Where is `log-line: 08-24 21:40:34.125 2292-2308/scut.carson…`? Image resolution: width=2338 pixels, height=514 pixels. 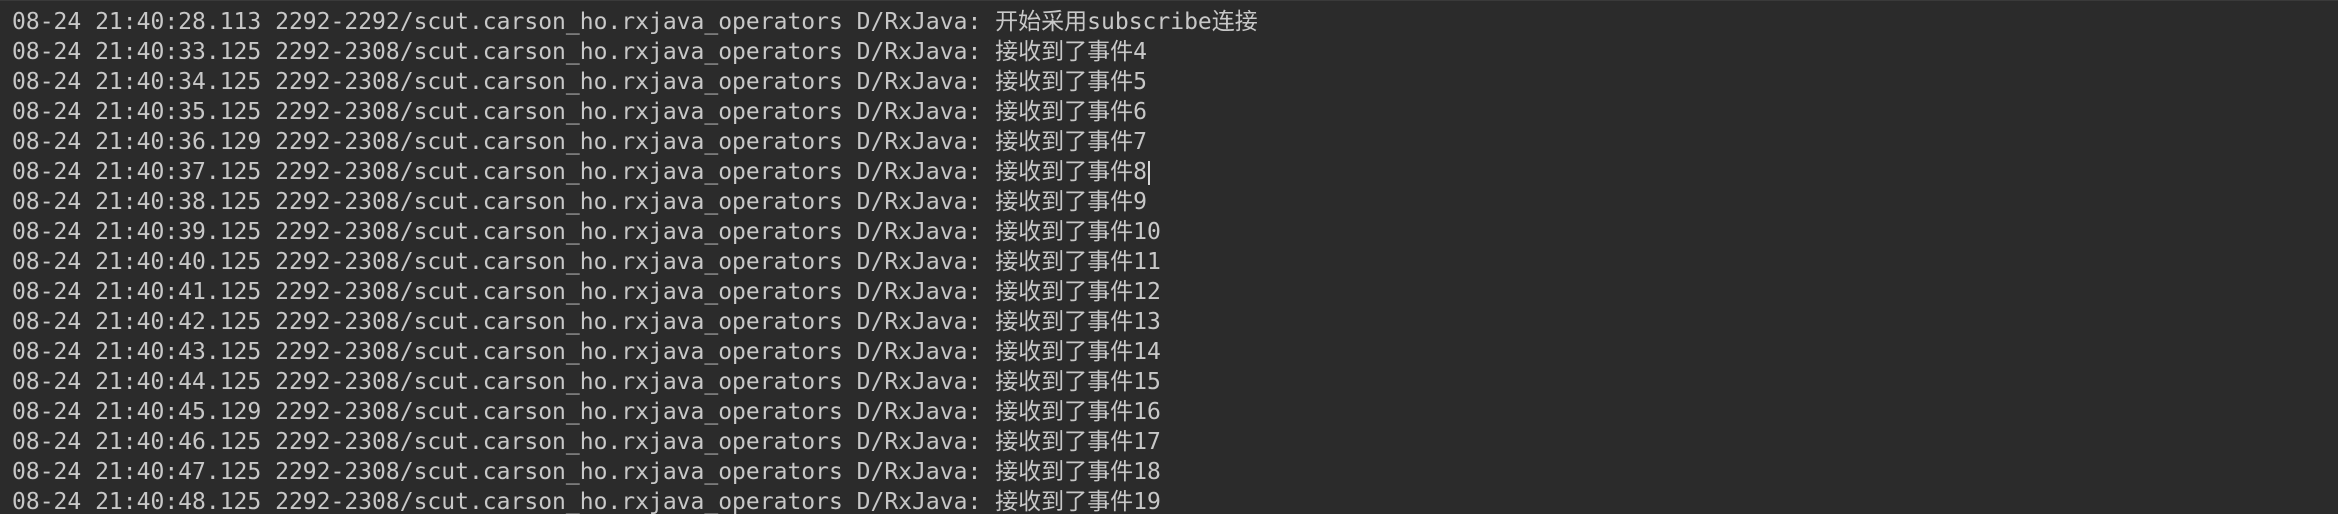
log-line: 08-24 21:40:34.125 2292-2308/scut.carson… is located at coordinates (635, 82).